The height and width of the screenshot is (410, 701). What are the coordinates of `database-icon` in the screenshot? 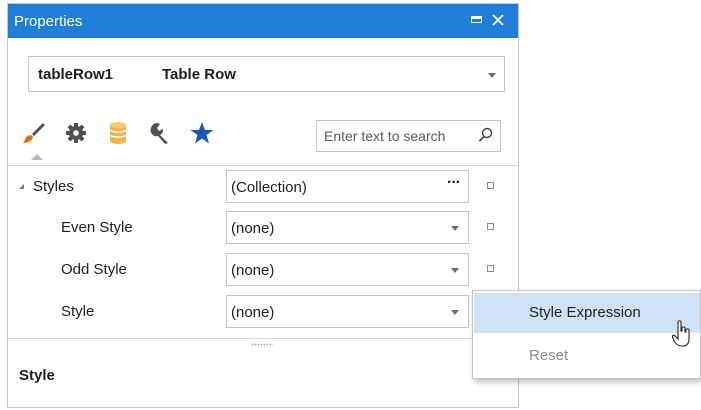 It's located at (118, 133).